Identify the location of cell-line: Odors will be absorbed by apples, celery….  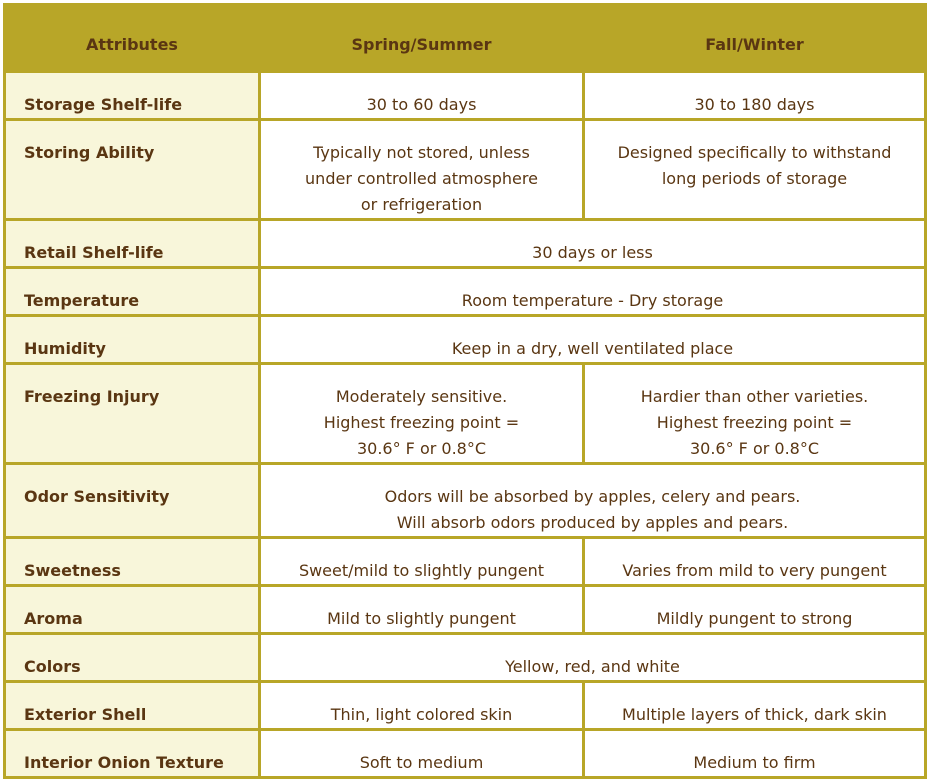
(592, 496).